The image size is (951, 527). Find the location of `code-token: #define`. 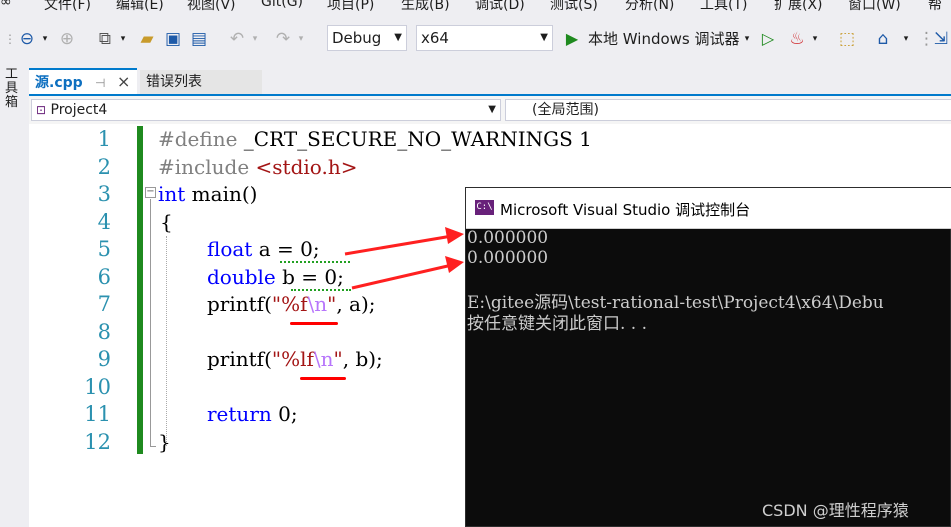

code-token: #define is located at coordinates (198, 139).